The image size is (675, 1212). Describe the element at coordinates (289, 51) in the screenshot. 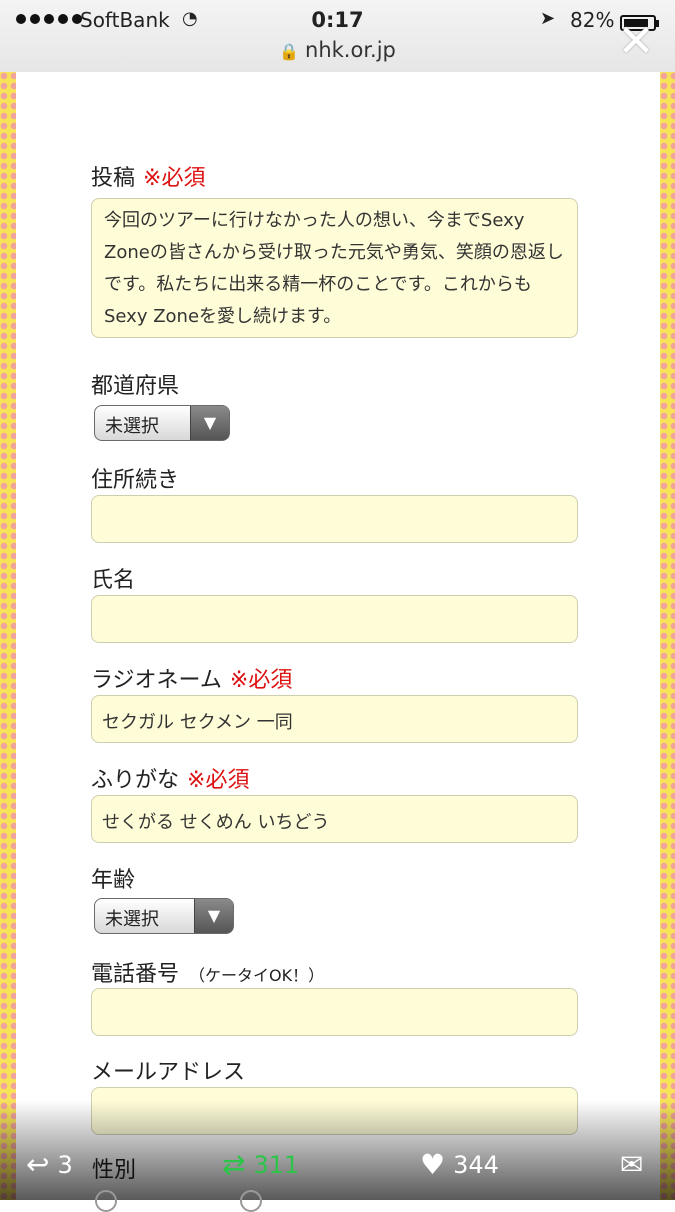

I see `lock-icon: 🔒` at that location.